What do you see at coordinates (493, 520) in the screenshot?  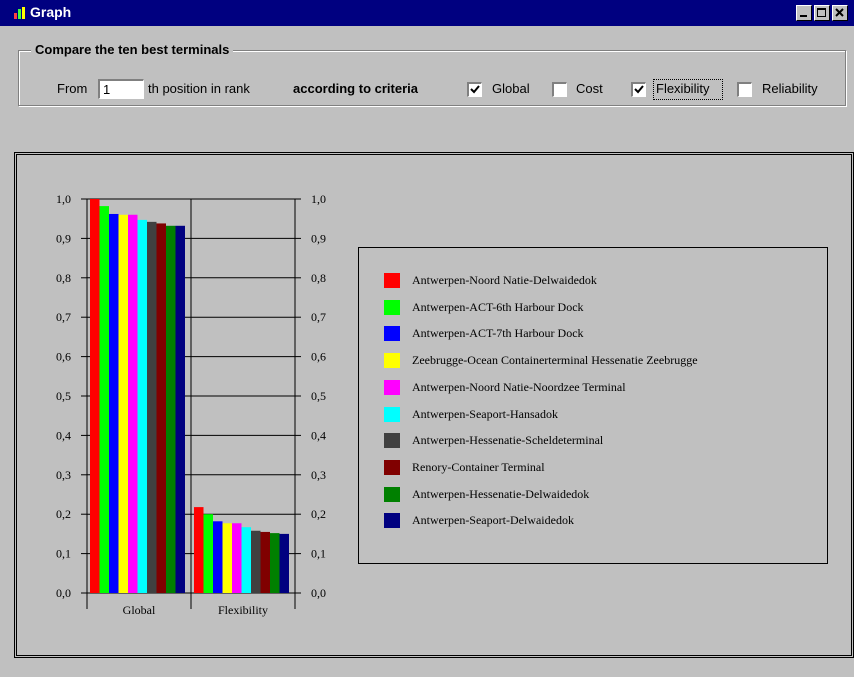 I see `legend-label: Antwerpen-Seaport-Delwaidedok` at bounding box center [493, 520].